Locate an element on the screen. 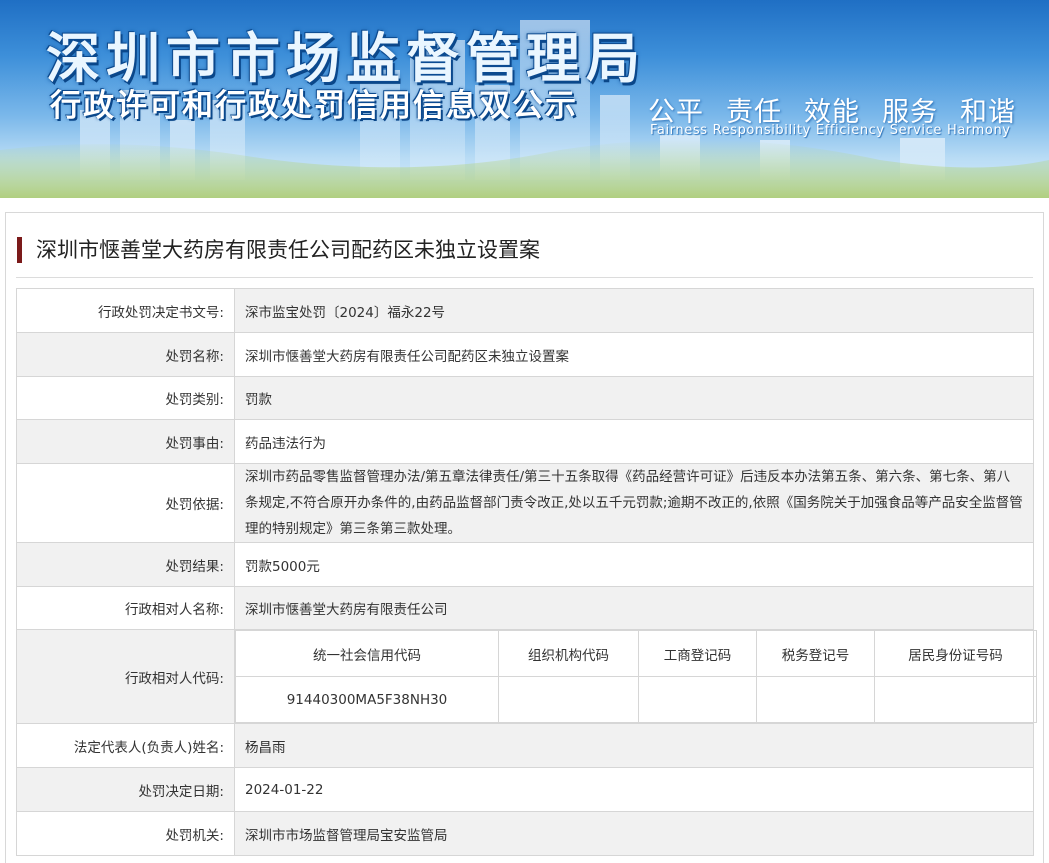 This screenshot has width=1049, height=863. row-decision-date: 处罚决定日期: 2024-01-22 is located at coordinates (525, 789).